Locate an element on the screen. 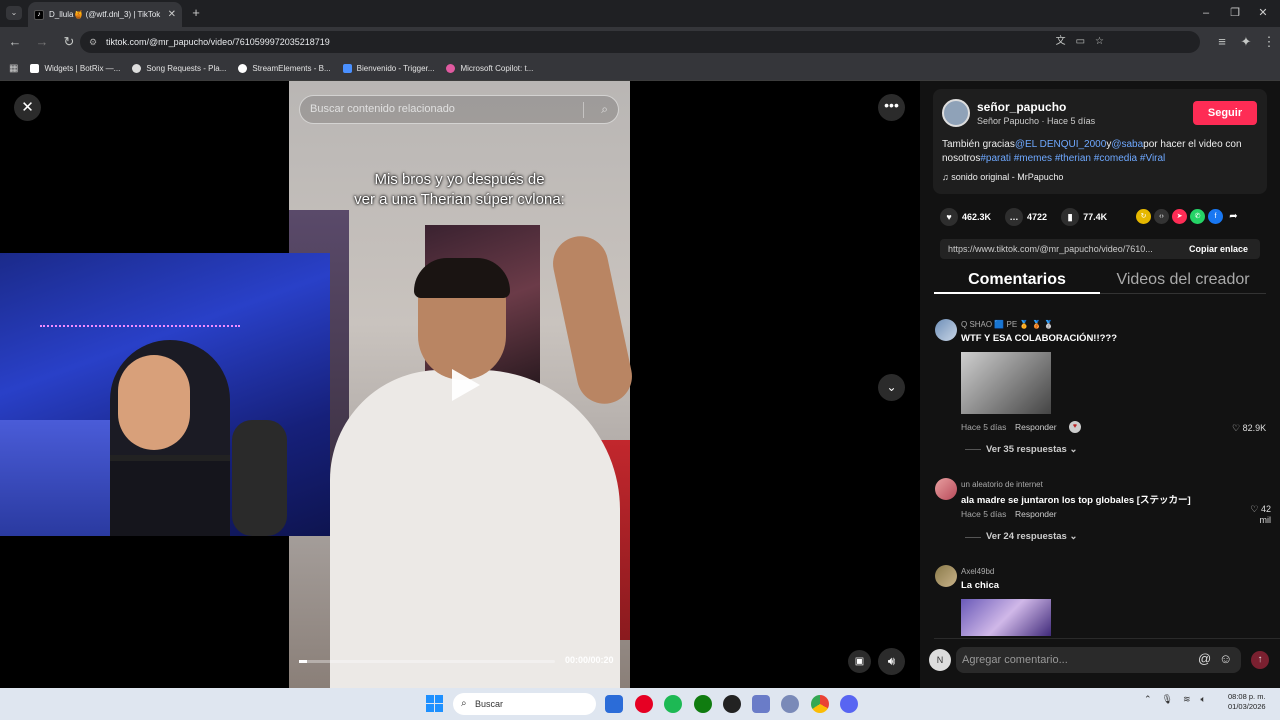 This screenshot has width=1280, height=720. author-username: señor_papucho is located at coordinates (1021, 107).